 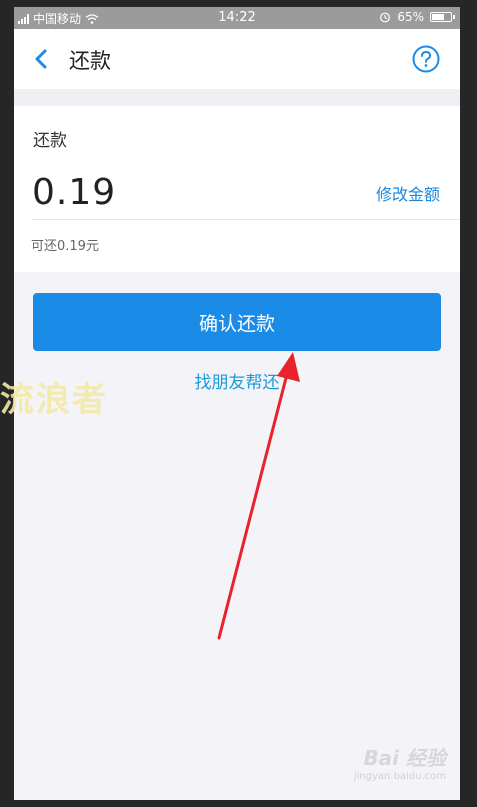 I want to click on app-header: 还款, so click(x=237, y=59).